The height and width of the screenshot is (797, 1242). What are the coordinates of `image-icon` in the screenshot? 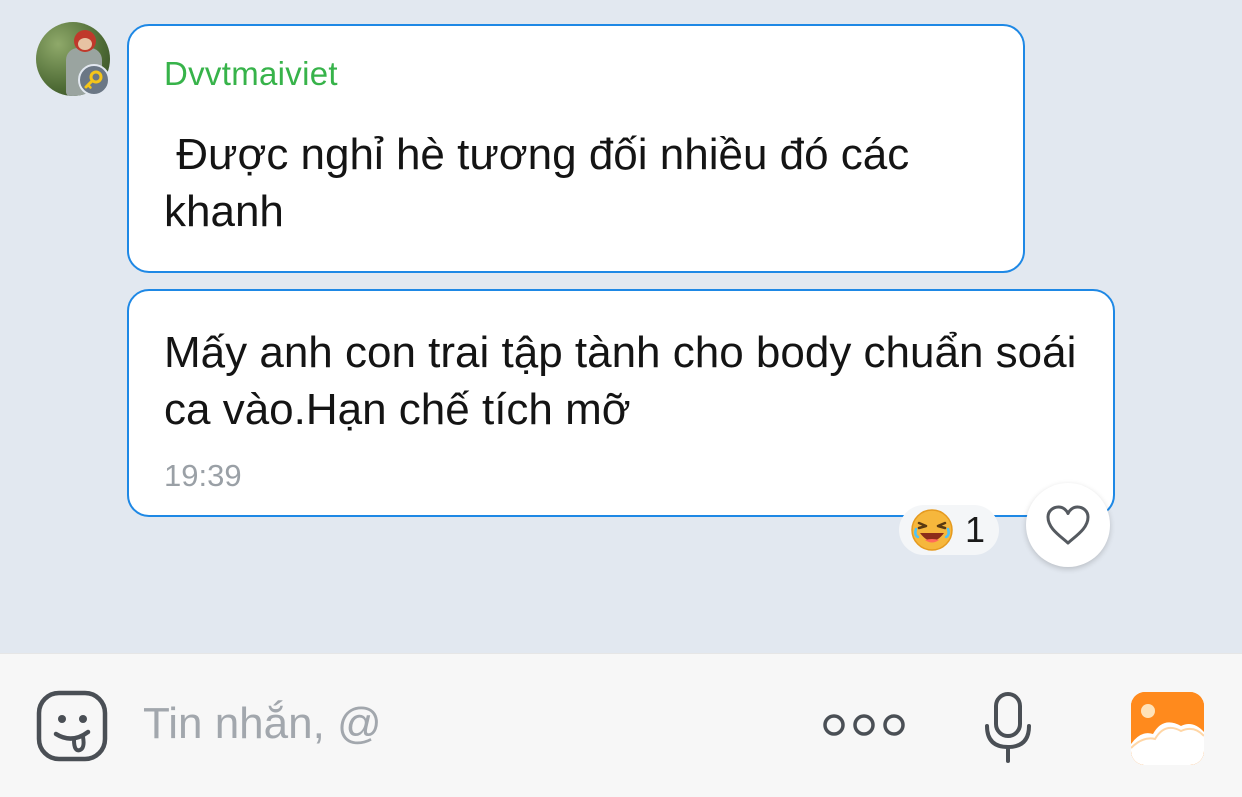 It's located at (1167, 728).